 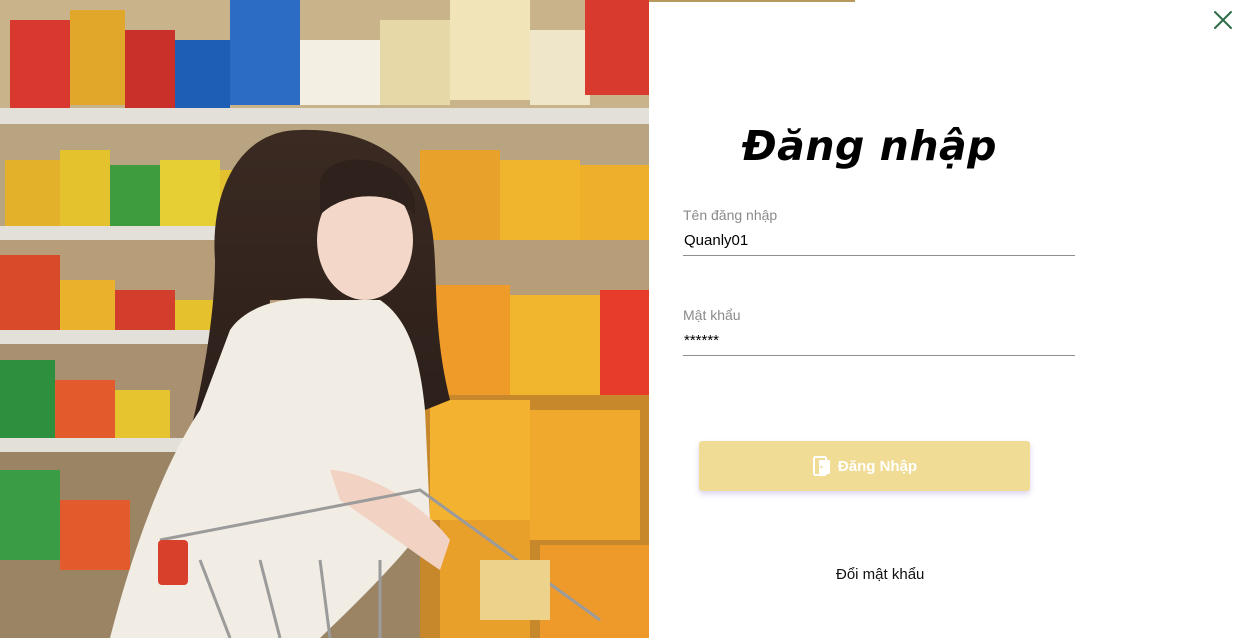 I want to click on top-accent-strip, so click(x=752, y=1).